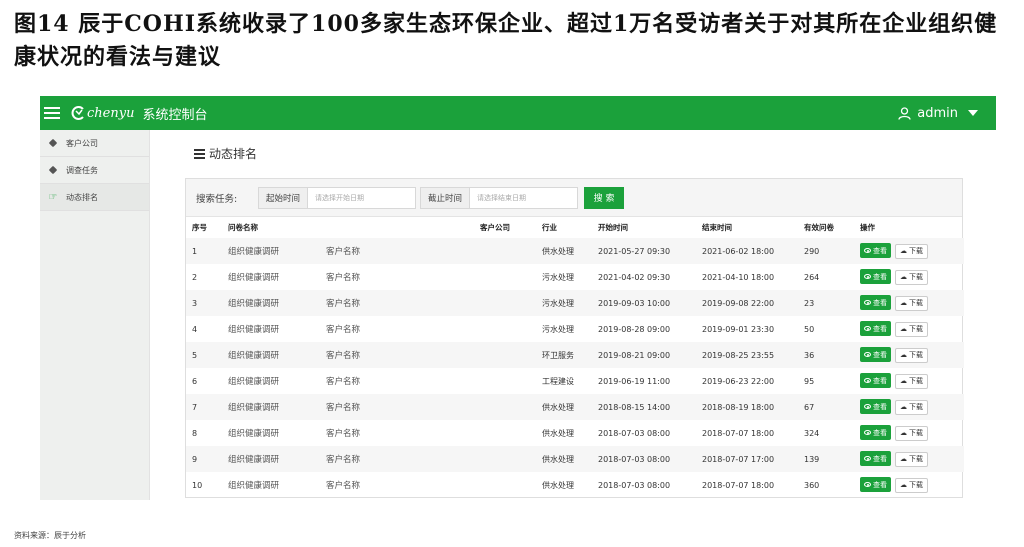  Describe the element at coordinates (809, 303) in the screenshot. I see `cell-valid-count: 23` at that location.